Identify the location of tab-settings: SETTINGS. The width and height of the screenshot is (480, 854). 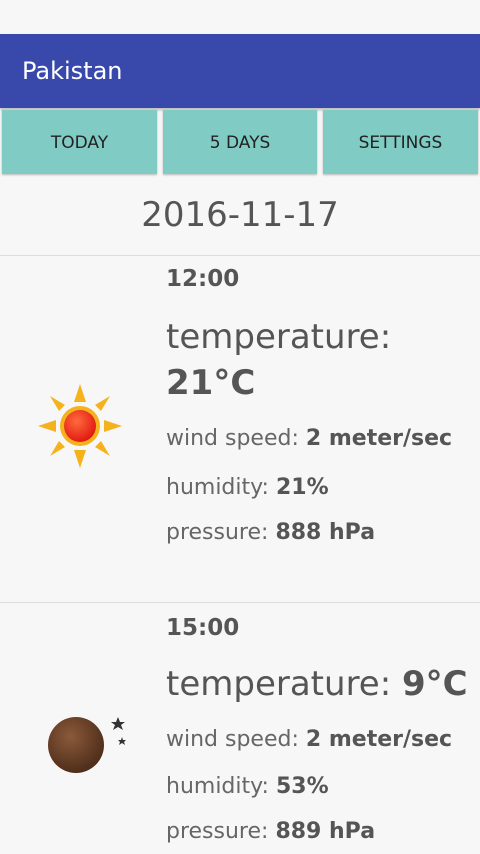
(400, 142).